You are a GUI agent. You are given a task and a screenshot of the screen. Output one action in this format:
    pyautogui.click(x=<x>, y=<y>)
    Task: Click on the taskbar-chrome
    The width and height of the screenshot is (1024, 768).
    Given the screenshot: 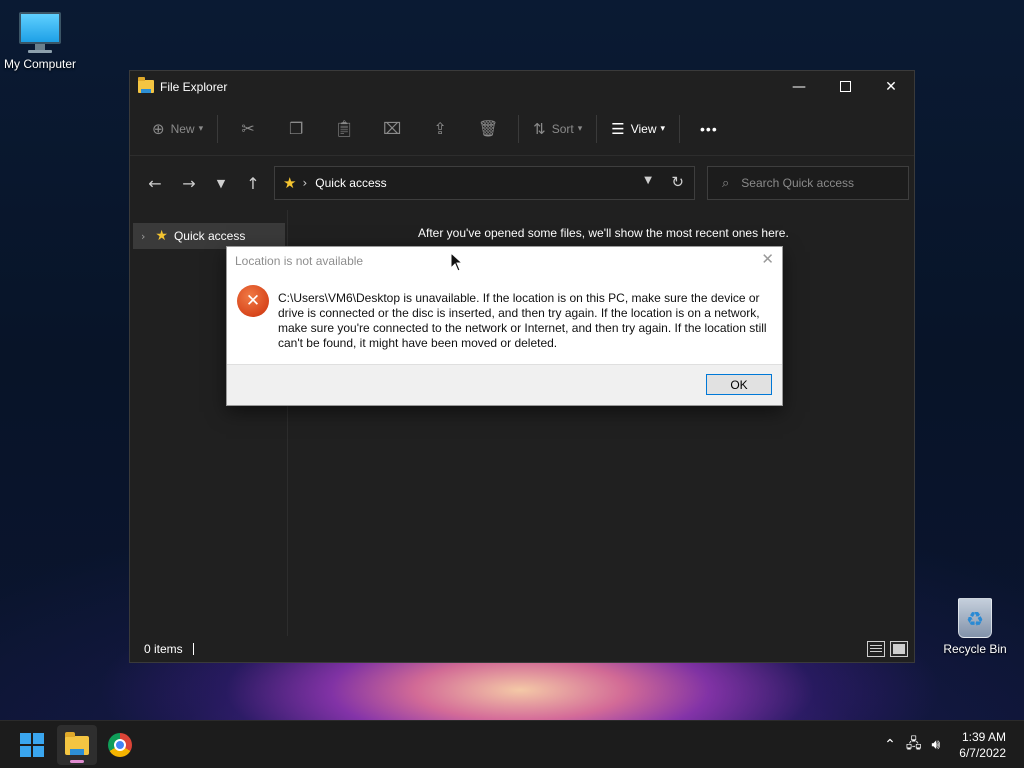 What is the action you would take?
    pyautogui.click(x=120, y=745)
    